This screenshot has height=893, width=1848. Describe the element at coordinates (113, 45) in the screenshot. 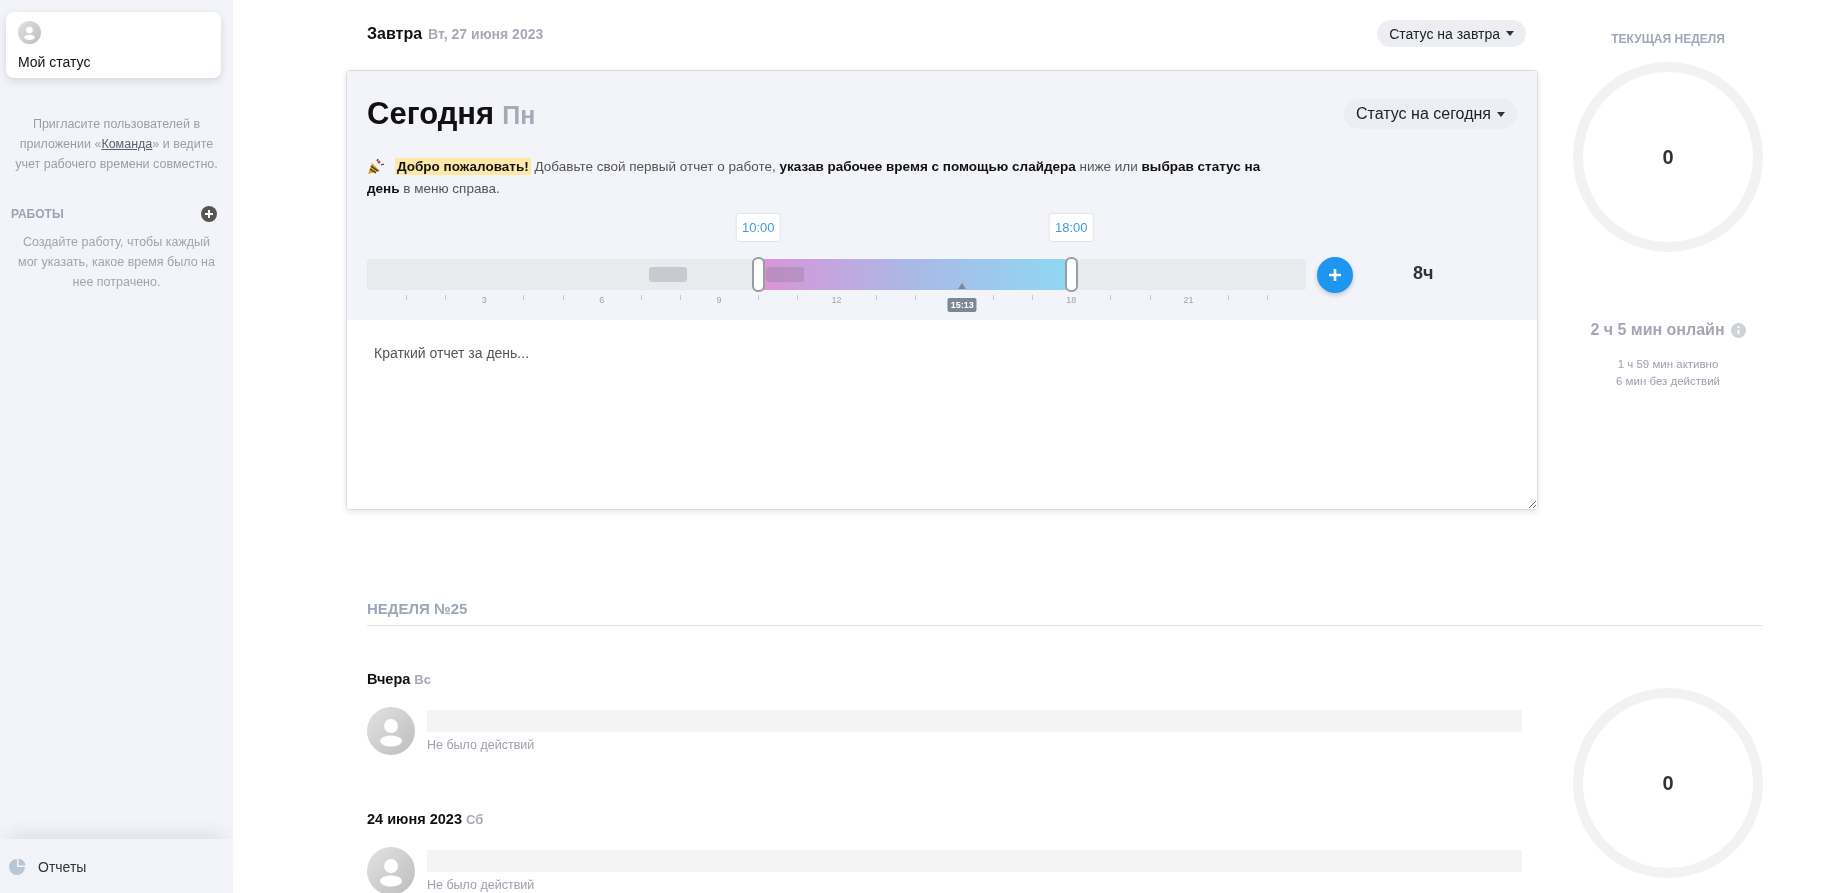

I see `status-card: Мой статус` at that location.